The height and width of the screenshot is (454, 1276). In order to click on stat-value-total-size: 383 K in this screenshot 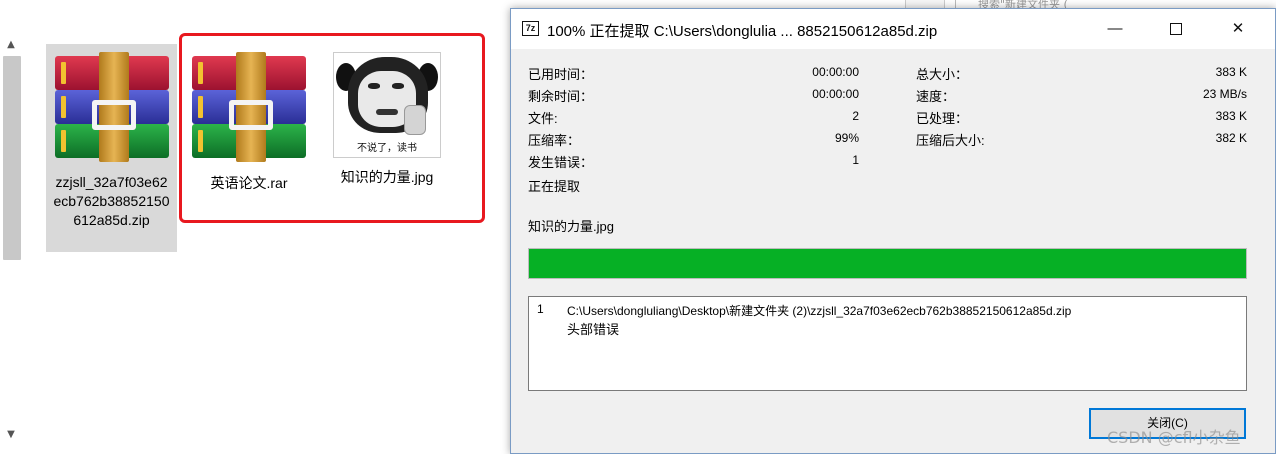, I will do `click(1231, 72)`.